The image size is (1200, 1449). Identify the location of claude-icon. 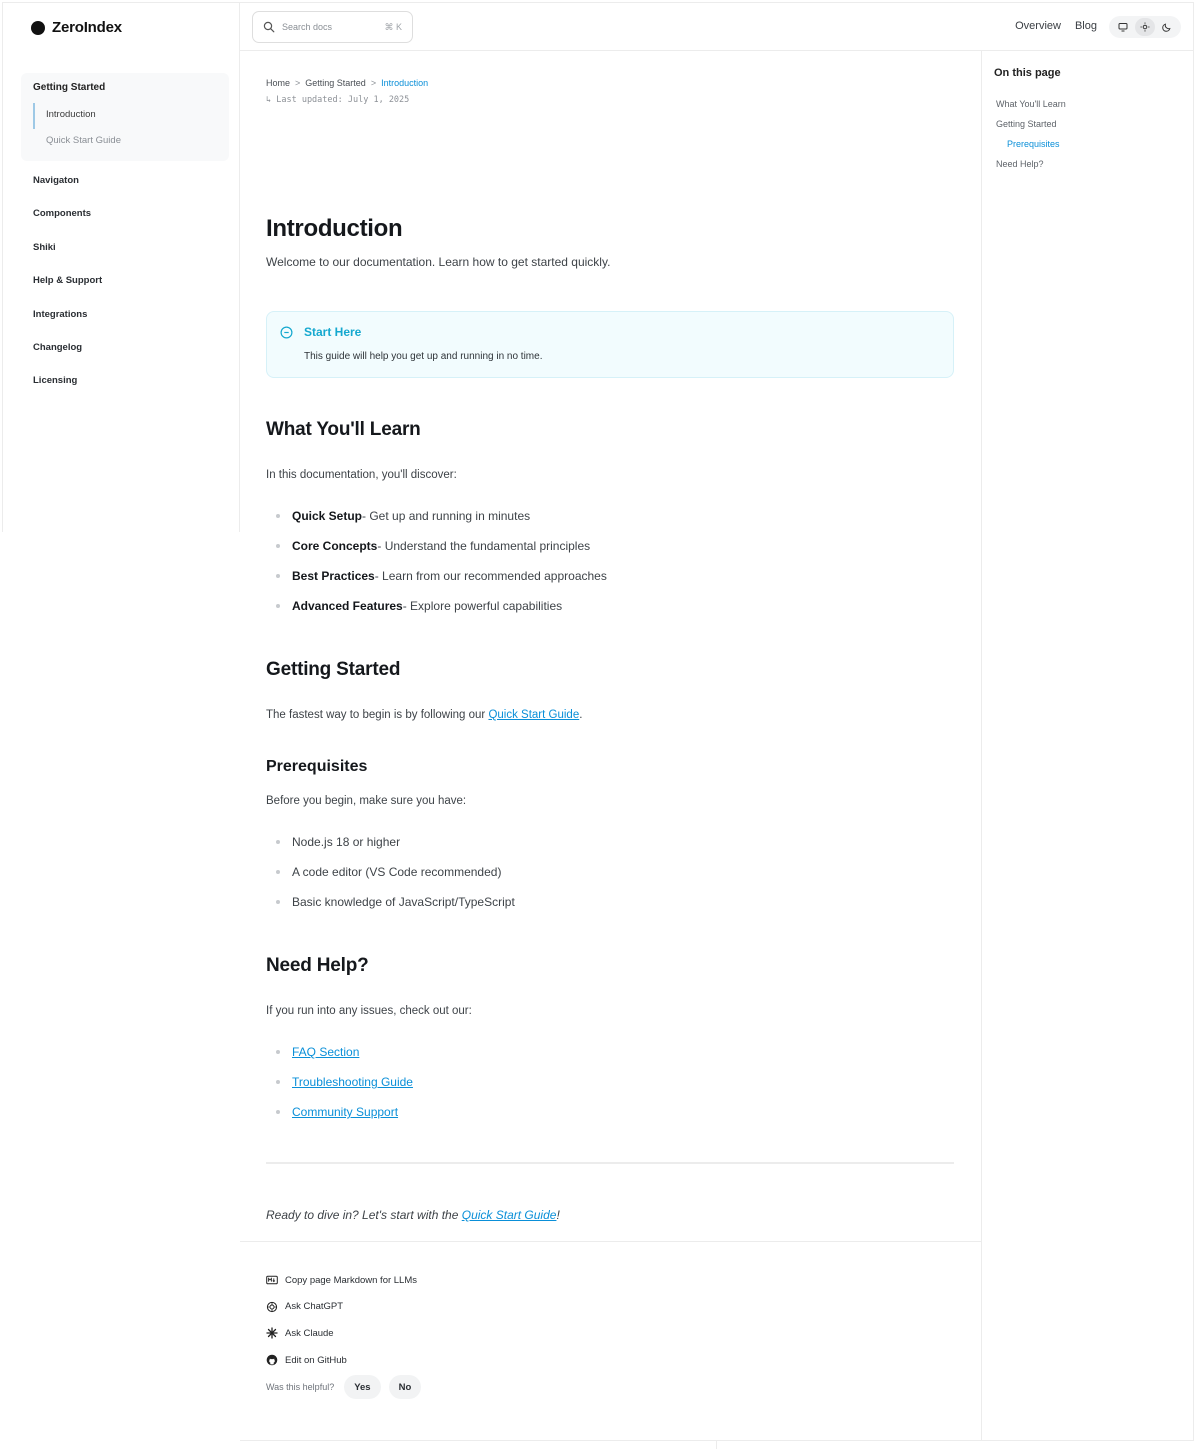
(272, 1333).